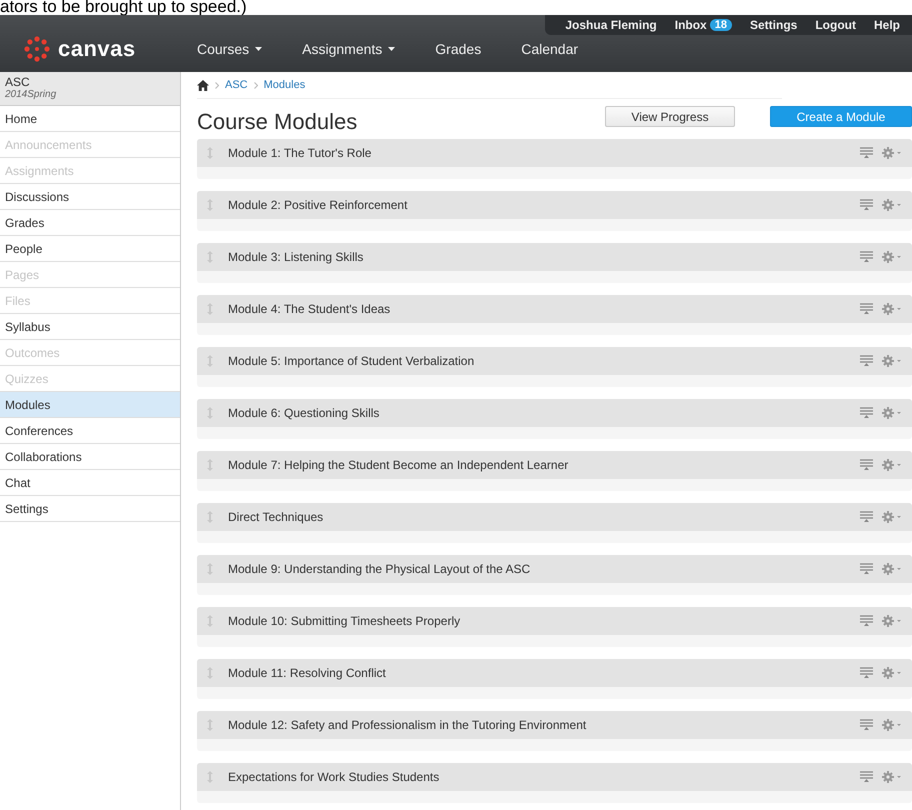  I want to click on module-title: Module 11: Resolving Conflict, so click(544, 673).